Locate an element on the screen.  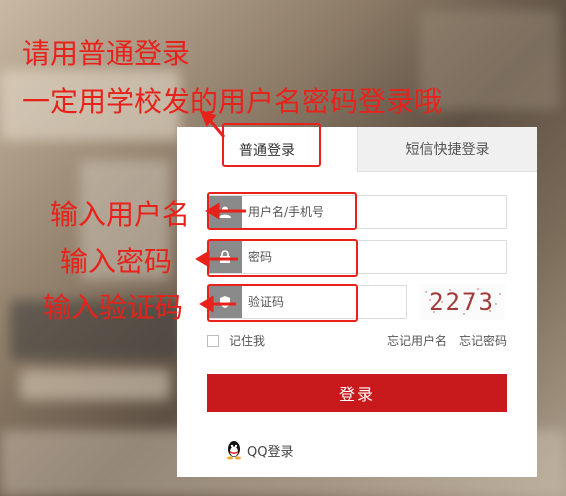
arrow-head-captcha is located at coordinates (206, 304).